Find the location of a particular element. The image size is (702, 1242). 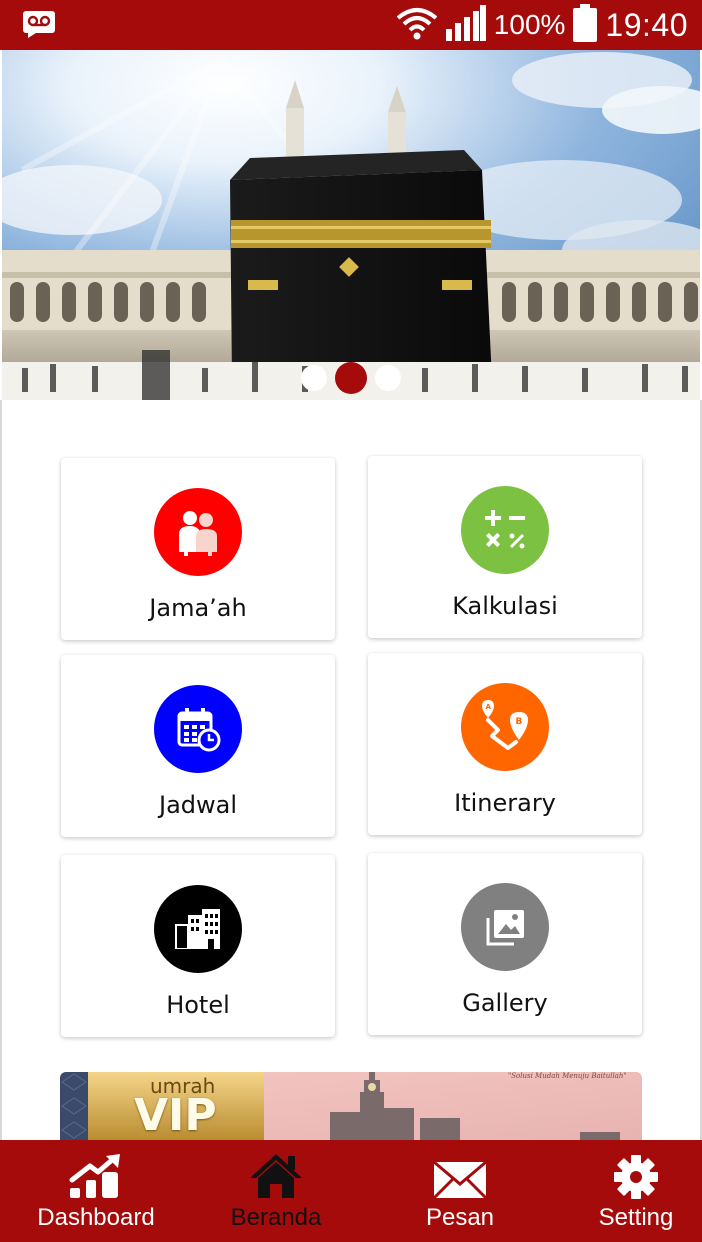

svg-text: B is located at coordinates (519, 722).